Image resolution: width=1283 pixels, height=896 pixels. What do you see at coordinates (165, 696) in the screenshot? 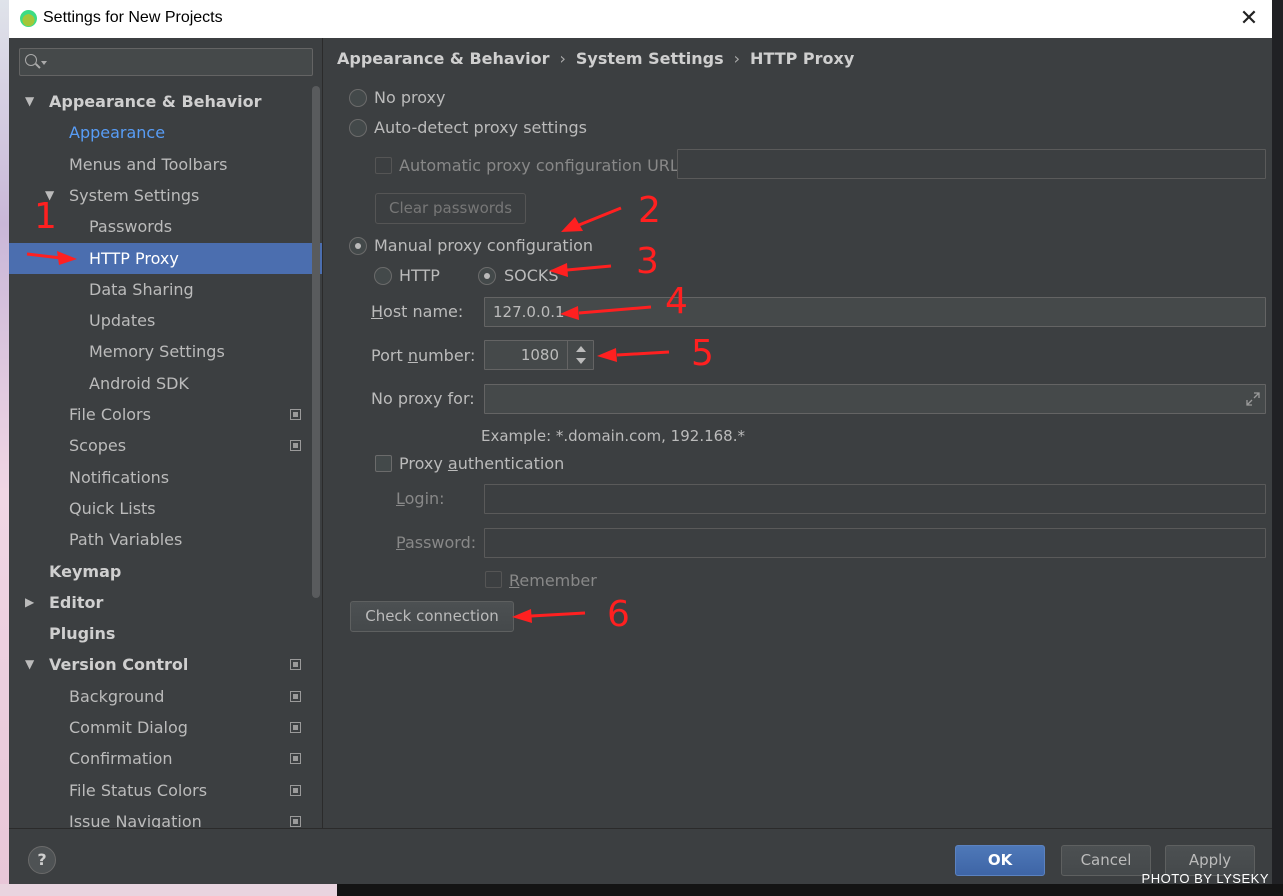
I see `tree-item-background: Background` at bounding box center [165, 696].